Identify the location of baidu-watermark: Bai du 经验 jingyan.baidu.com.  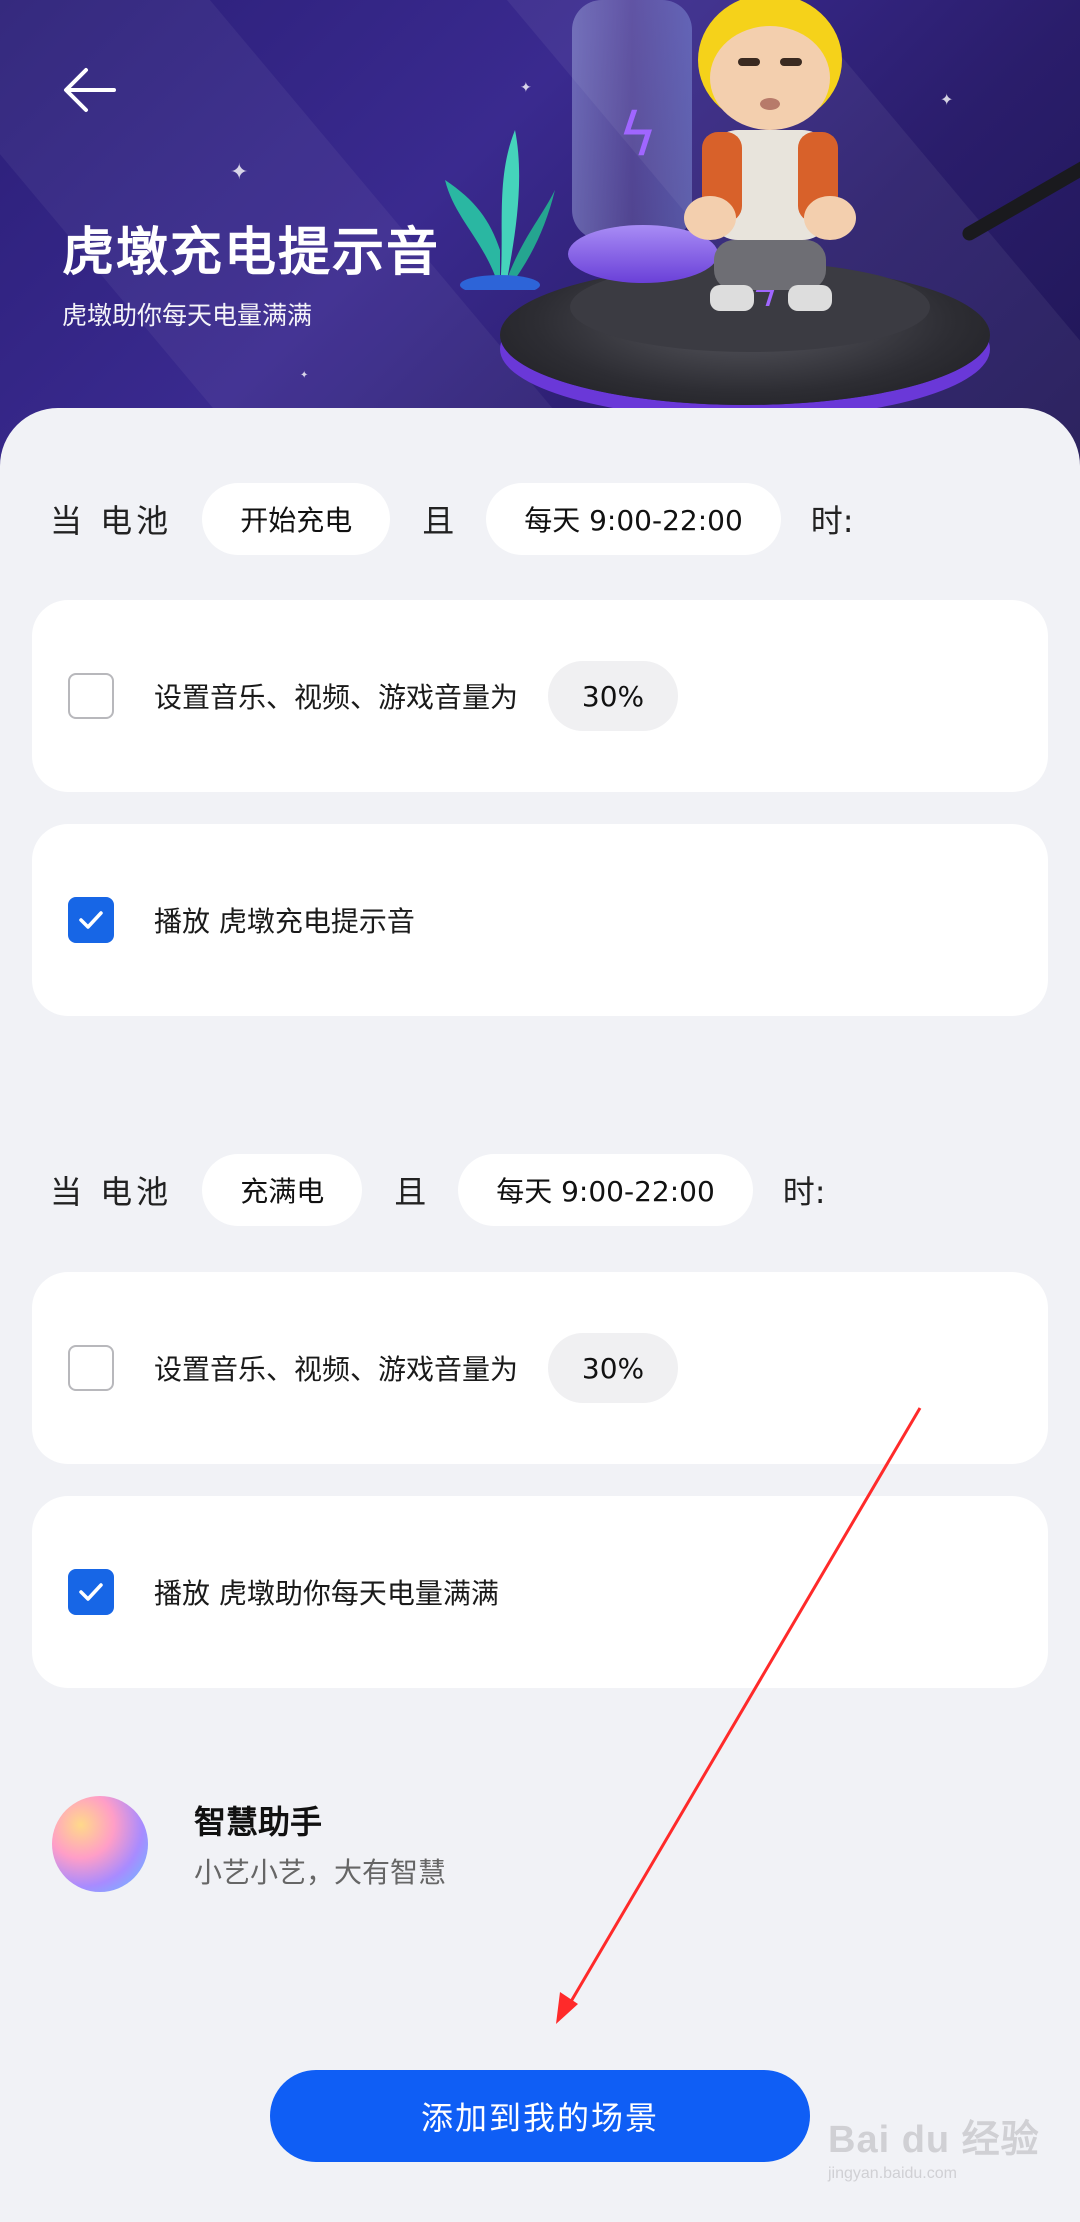
(938, 2153).